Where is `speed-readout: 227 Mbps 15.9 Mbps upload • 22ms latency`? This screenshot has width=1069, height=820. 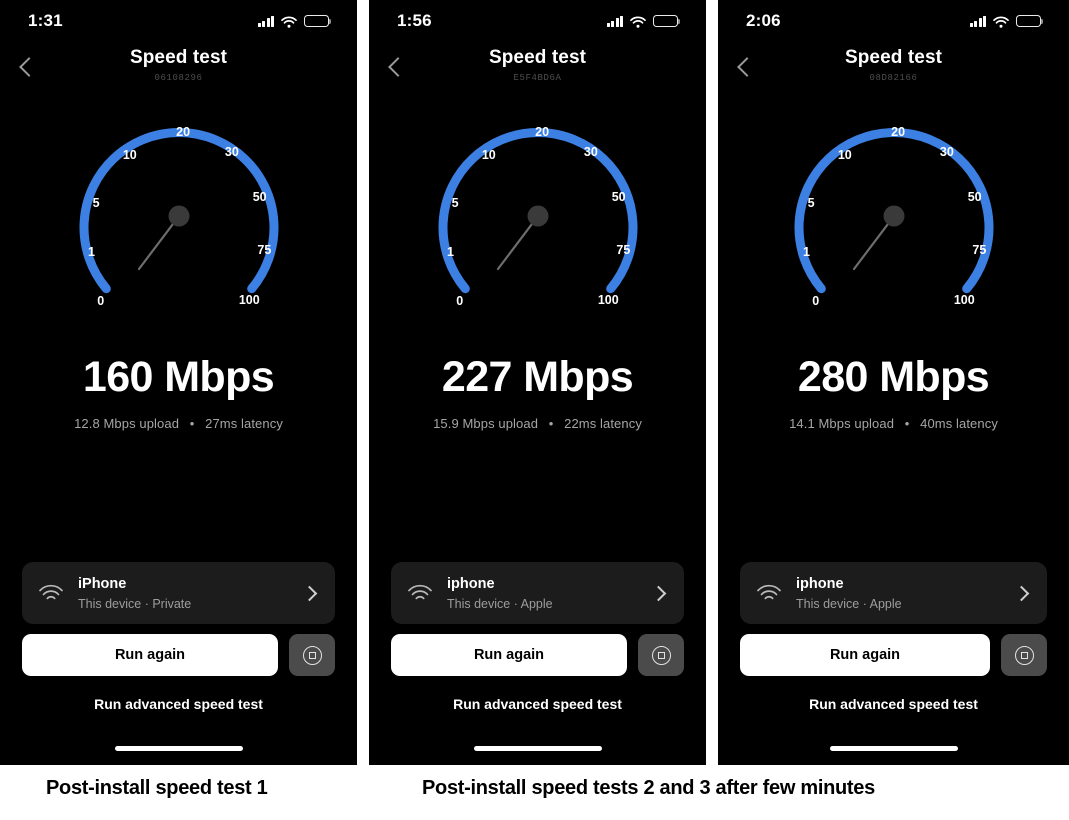 speed-readout: 227 Mbps 15.9 Mbps upload • 22ms latency is located at coordinates (537, 391).